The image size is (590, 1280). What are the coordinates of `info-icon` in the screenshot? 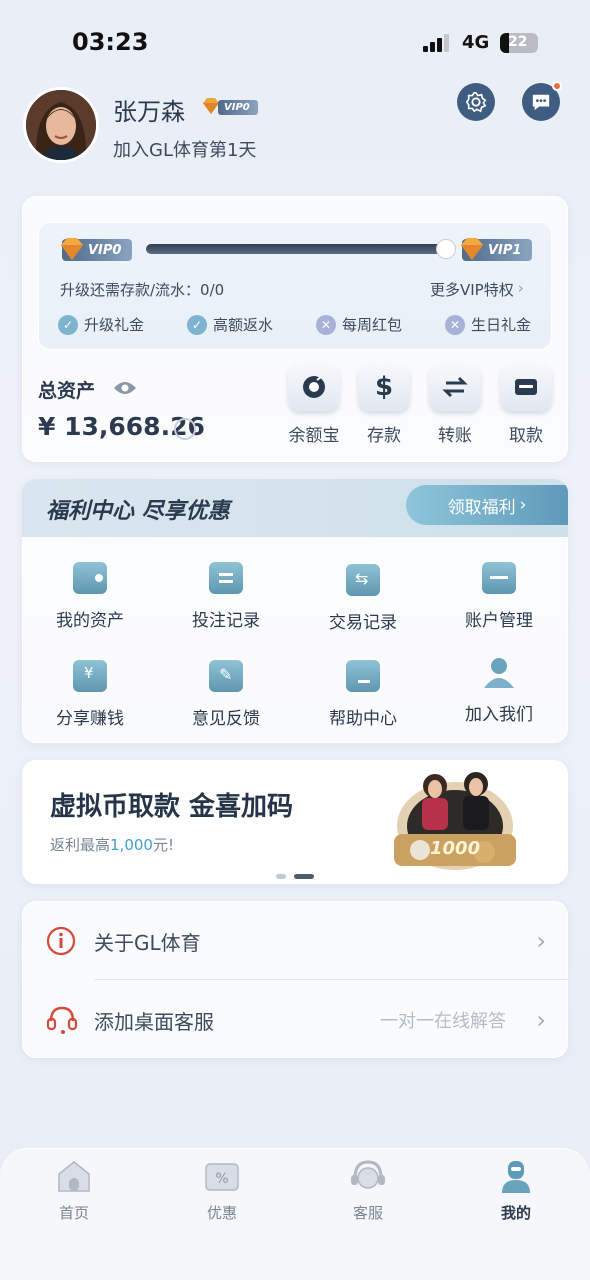 It's located at (61, 941).